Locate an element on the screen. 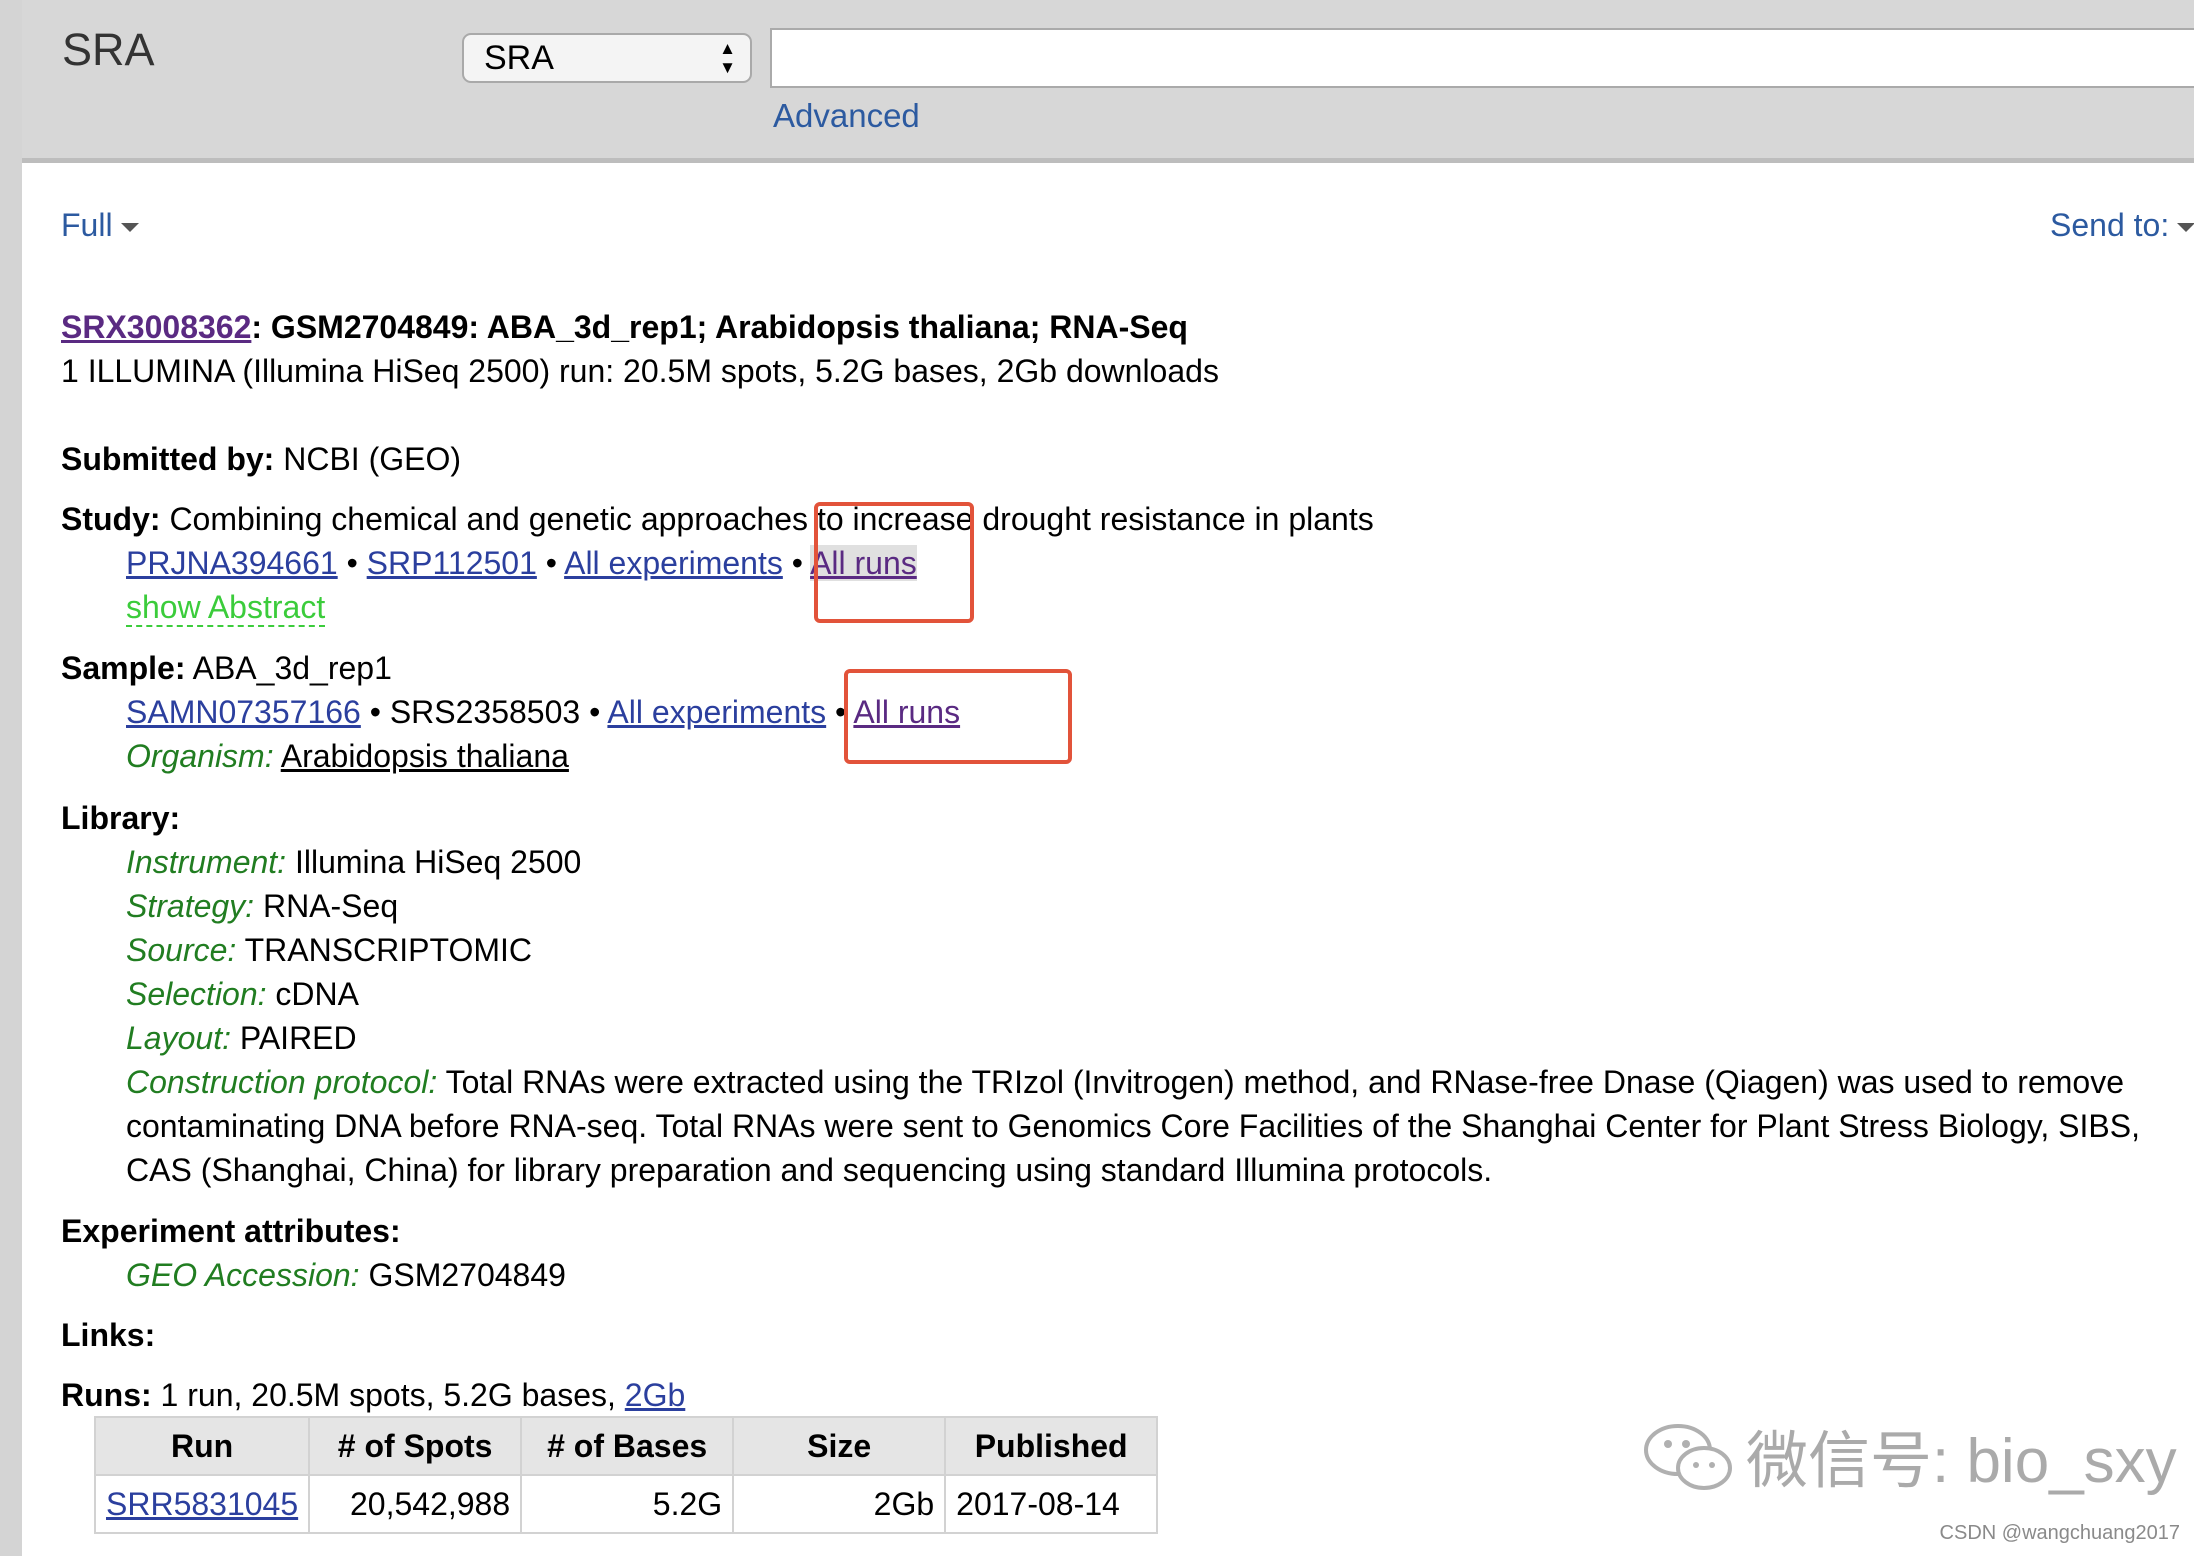  submitted-by: Submitted by: NCBI (GEO) is located at coordinates (261, 459).